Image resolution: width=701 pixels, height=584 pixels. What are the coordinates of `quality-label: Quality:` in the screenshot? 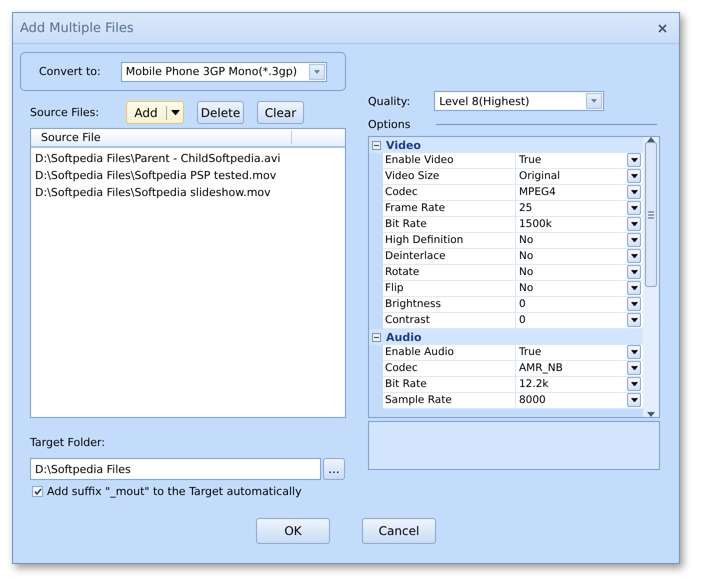 It's located at (389, 101).